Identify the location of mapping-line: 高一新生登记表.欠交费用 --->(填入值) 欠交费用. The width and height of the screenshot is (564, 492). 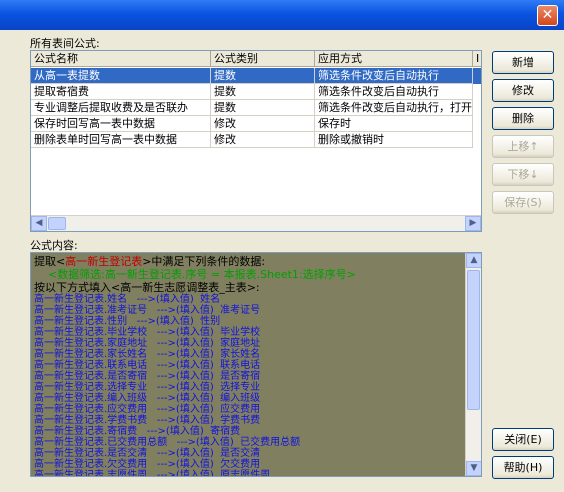
(147, 464).